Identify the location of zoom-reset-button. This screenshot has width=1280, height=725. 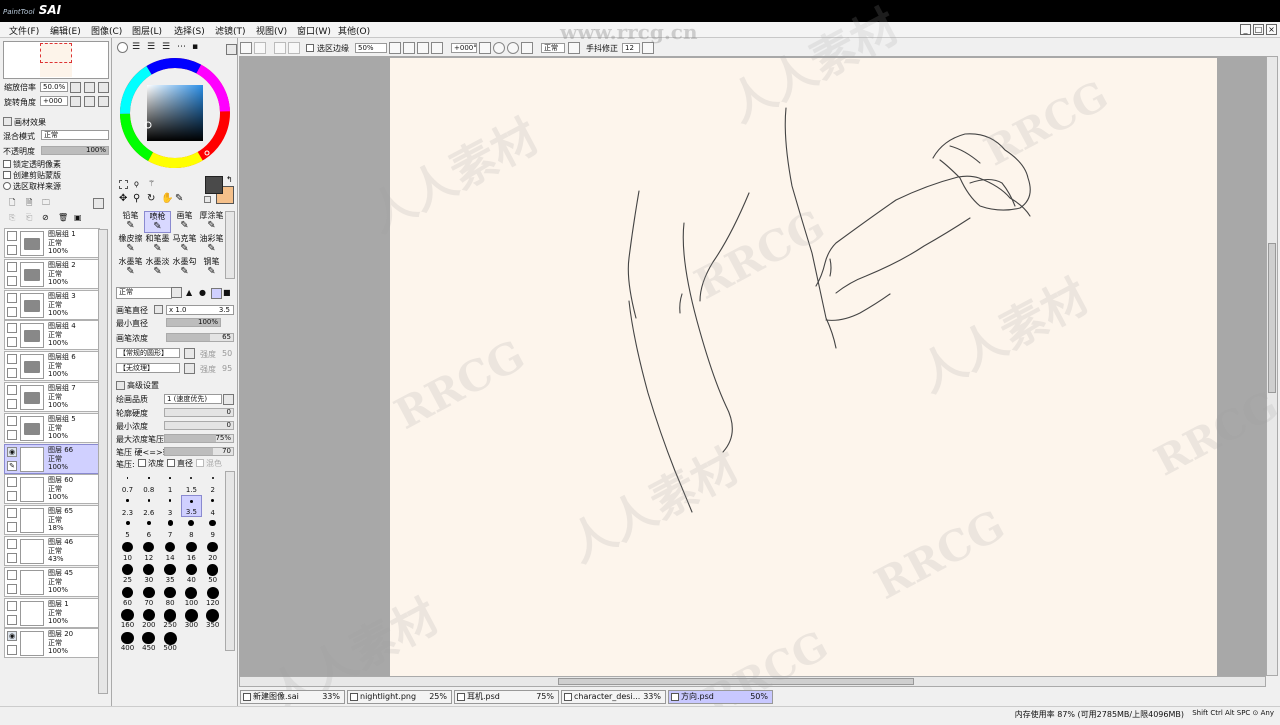
(103, 87).